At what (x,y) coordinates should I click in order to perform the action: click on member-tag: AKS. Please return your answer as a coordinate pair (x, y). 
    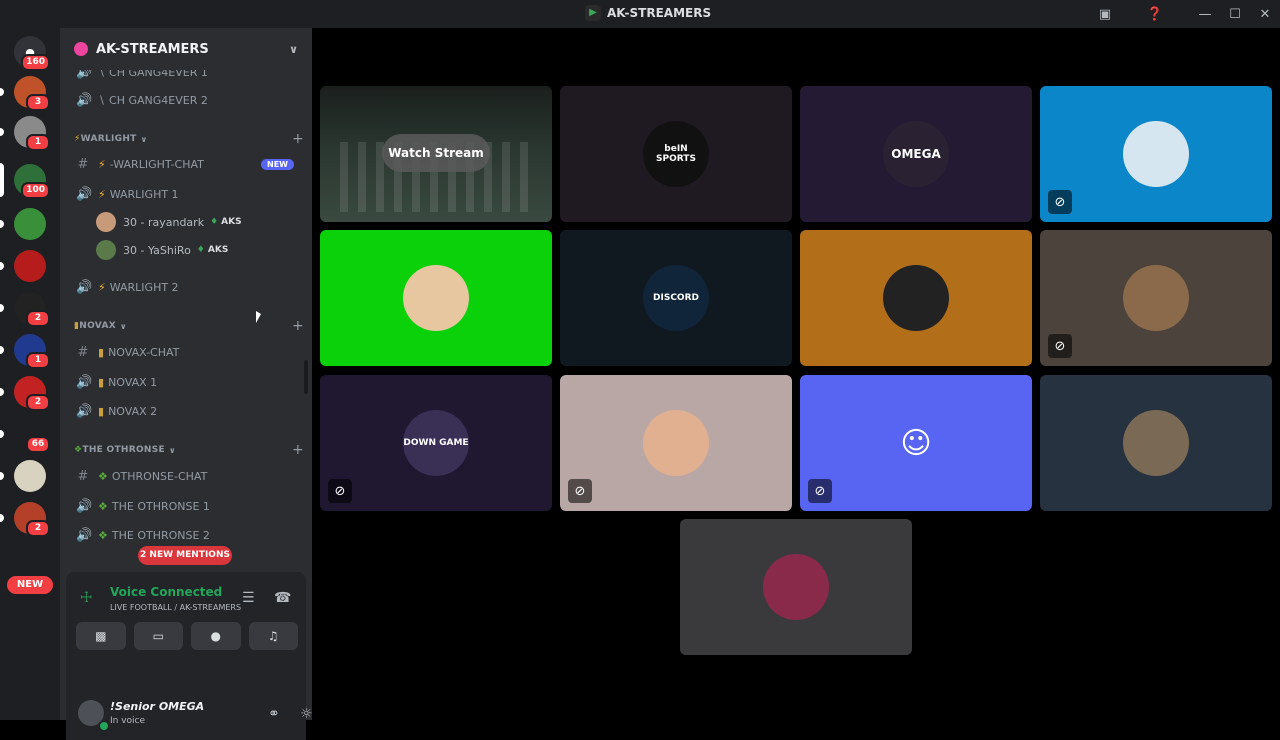
    Looking at the image, I should click on (212, 250).